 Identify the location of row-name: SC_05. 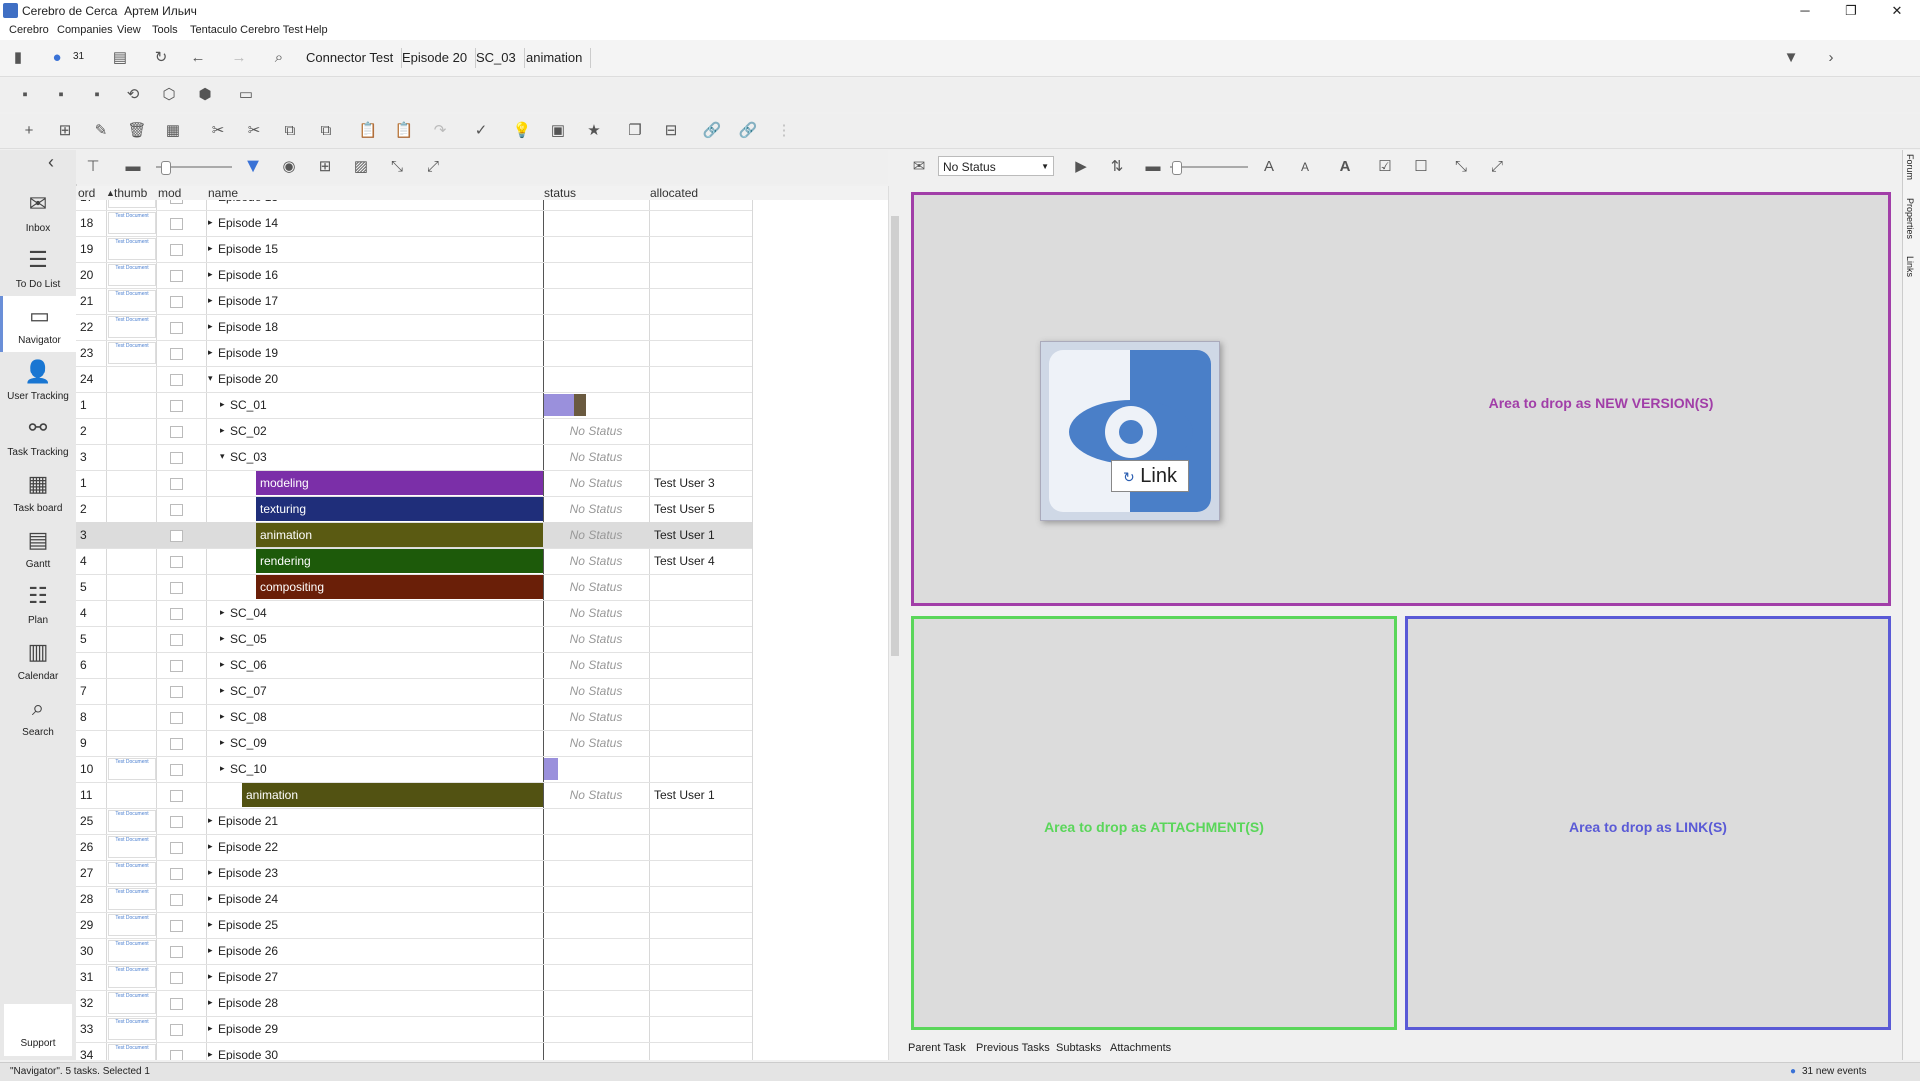
(248, 639).